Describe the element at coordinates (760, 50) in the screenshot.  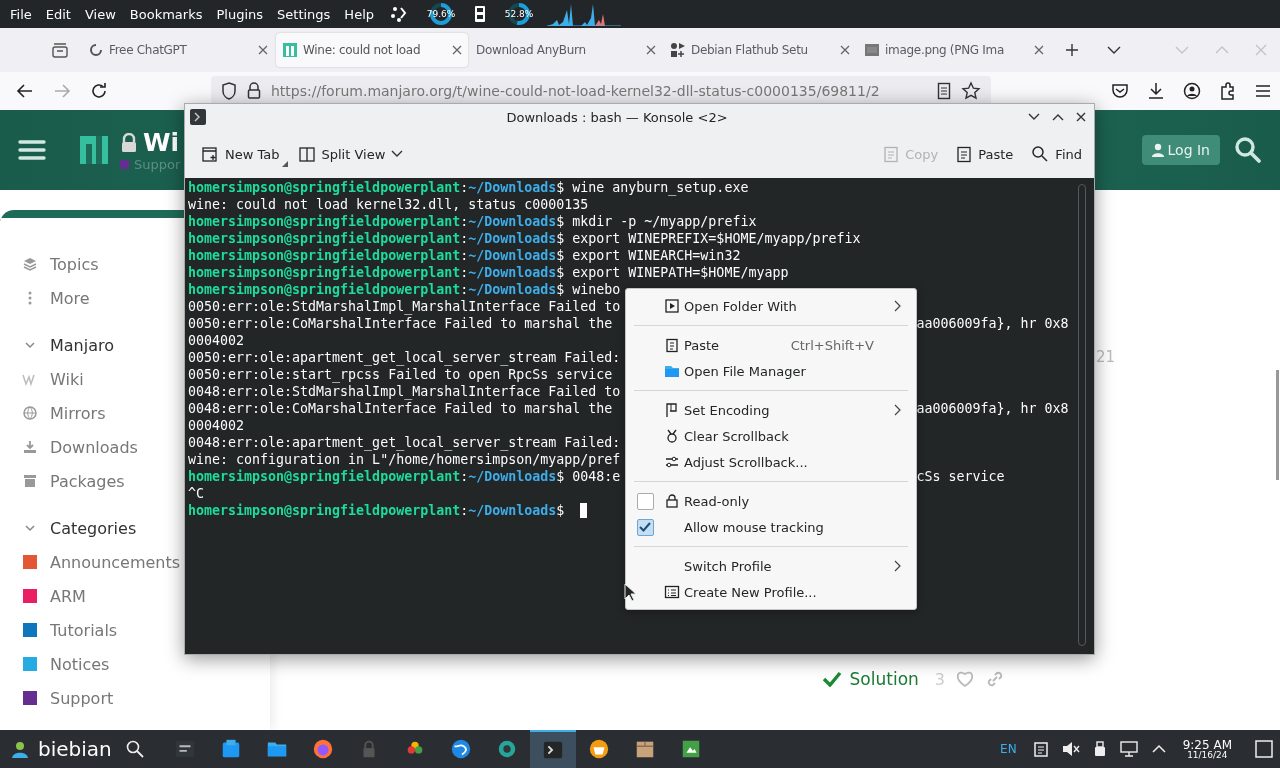
I see `browser-tab: Debian Flathub Setu` at that location.